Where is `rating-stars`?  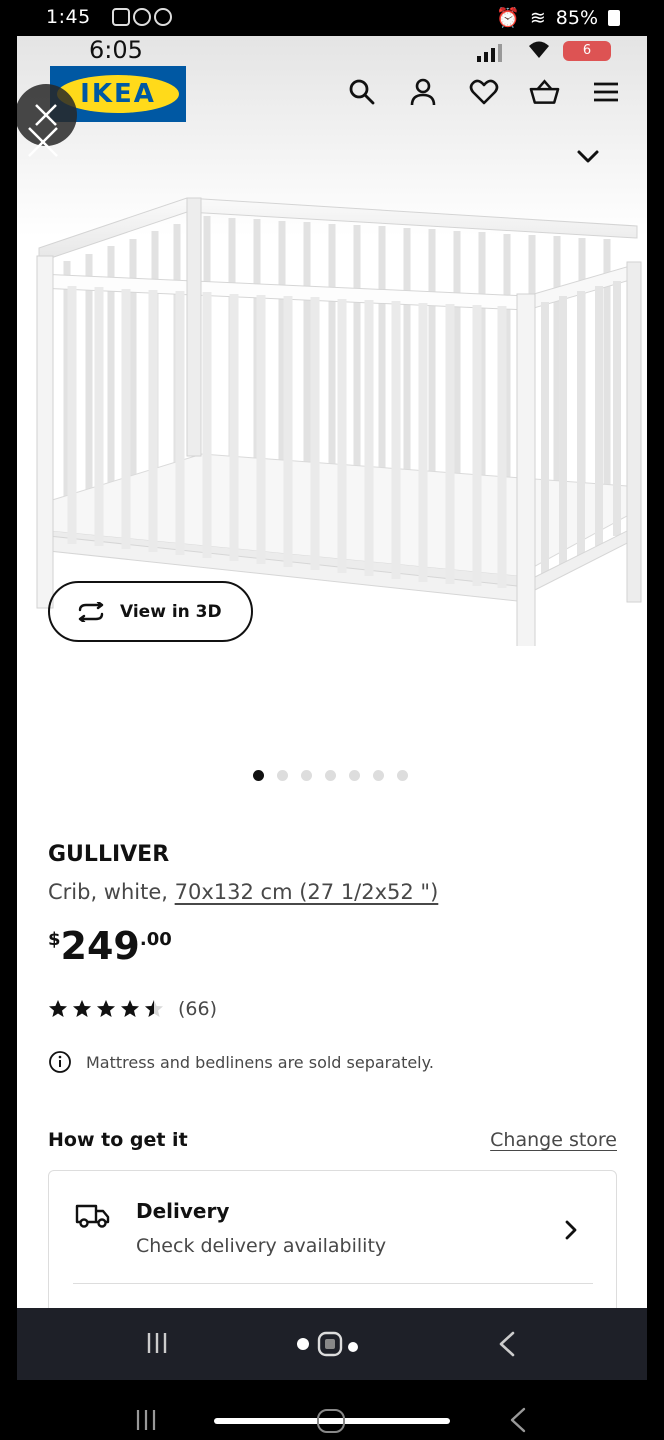
rating-stars is located at coordinates (106, 1009).